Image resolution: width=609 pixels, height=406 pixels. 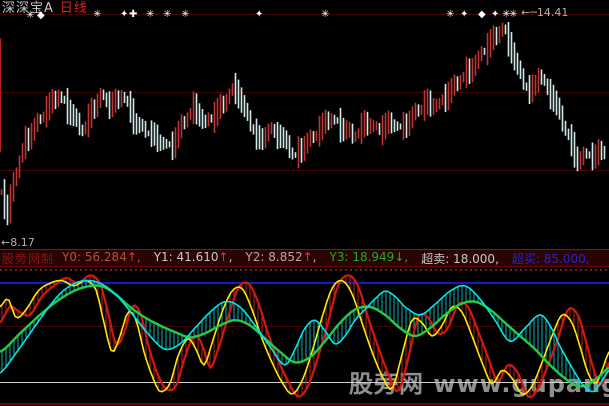 I want to click on indicator-value-Y1: Y1: 41.610↑,, so click(x=193, y=256).